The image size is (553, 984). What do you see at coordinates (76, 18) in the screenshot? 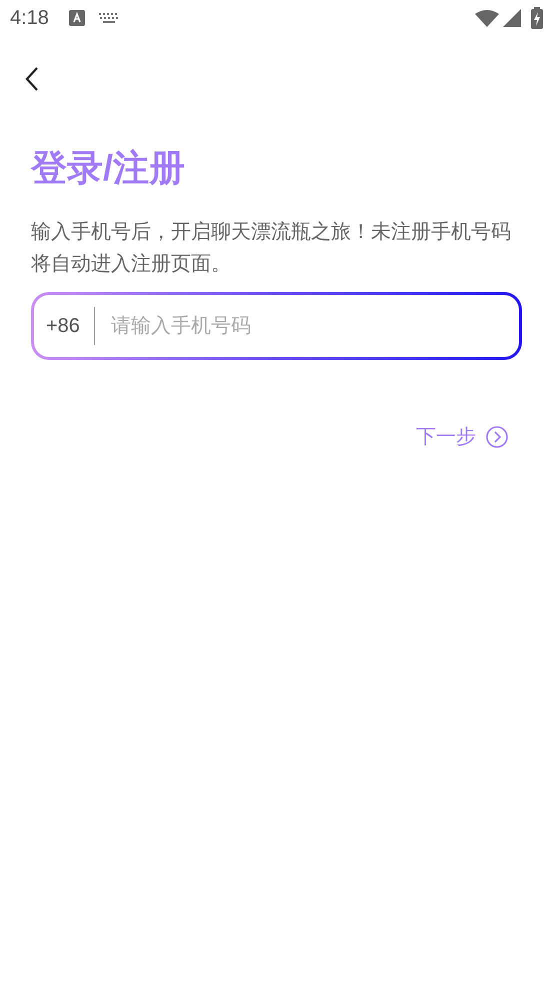
I see `text-input-icon` at bounding box center [76, 18].